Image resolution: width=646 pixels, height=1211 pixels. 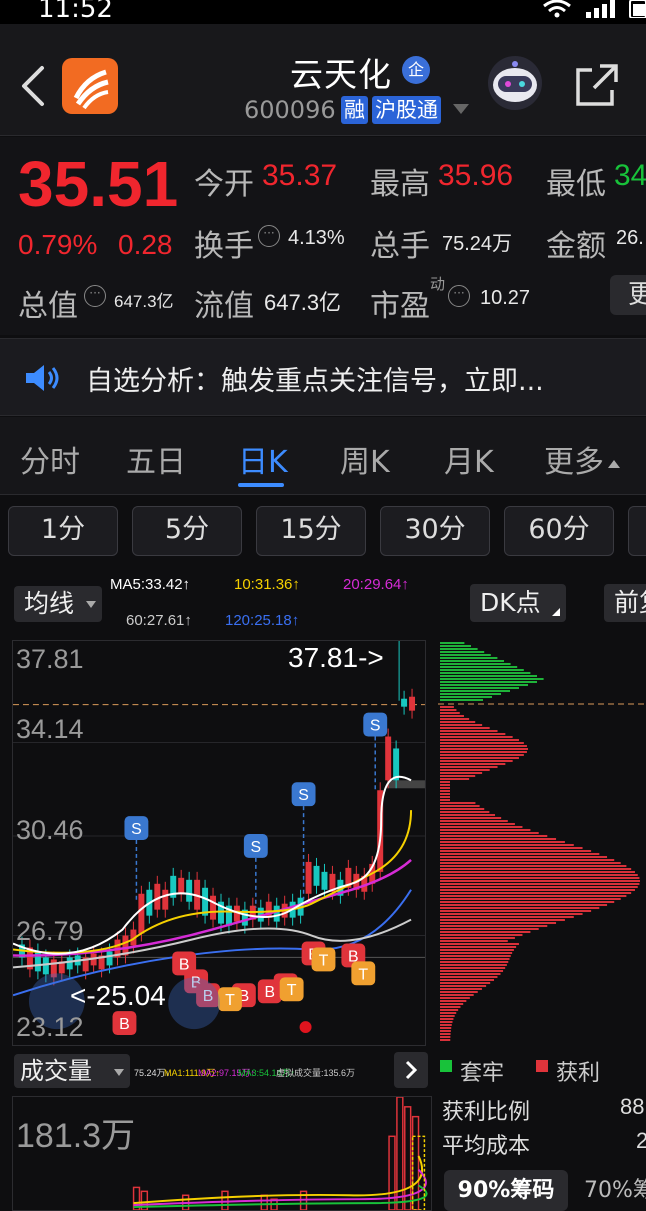 I want to click on mktcap-info-icon: ···, so click(x=95, y=296).